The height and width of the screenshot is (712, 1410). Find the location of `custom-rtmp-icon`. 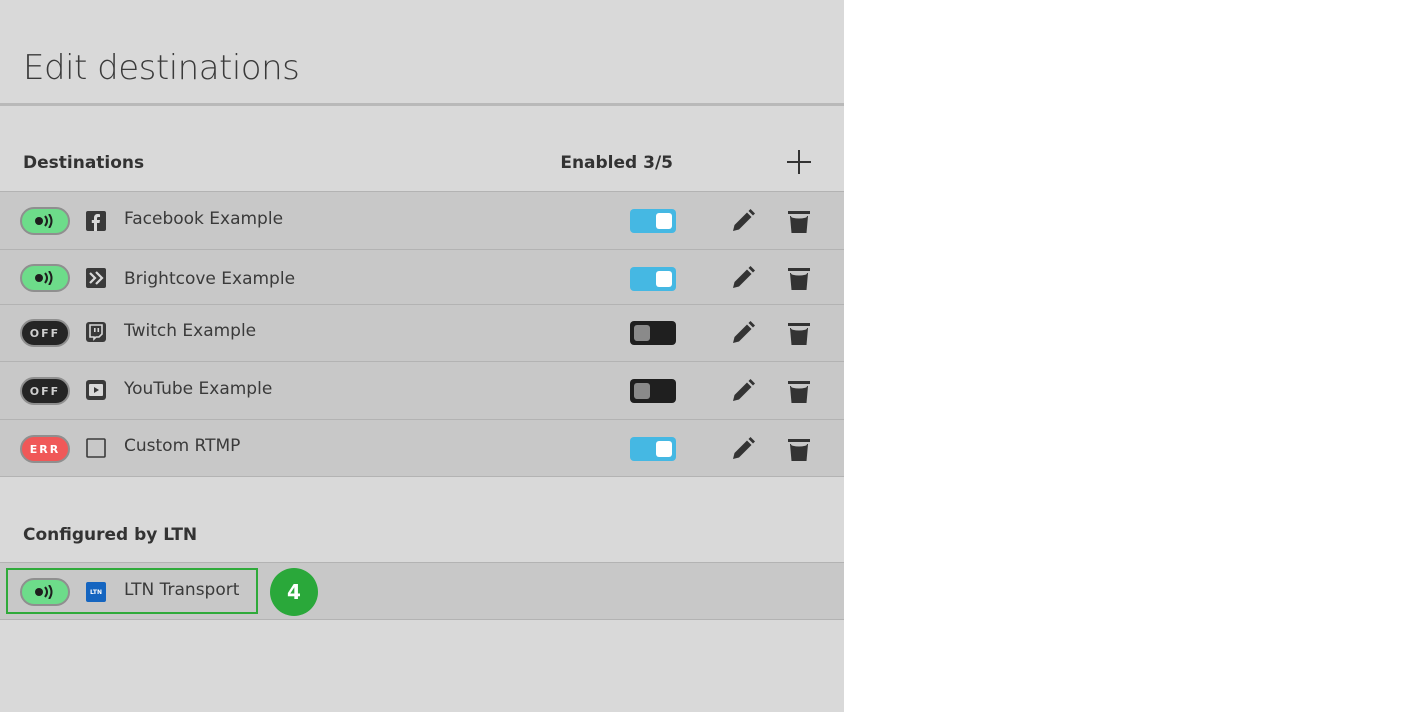

custom-rtmp-icon is located at coordinates (96, 448).